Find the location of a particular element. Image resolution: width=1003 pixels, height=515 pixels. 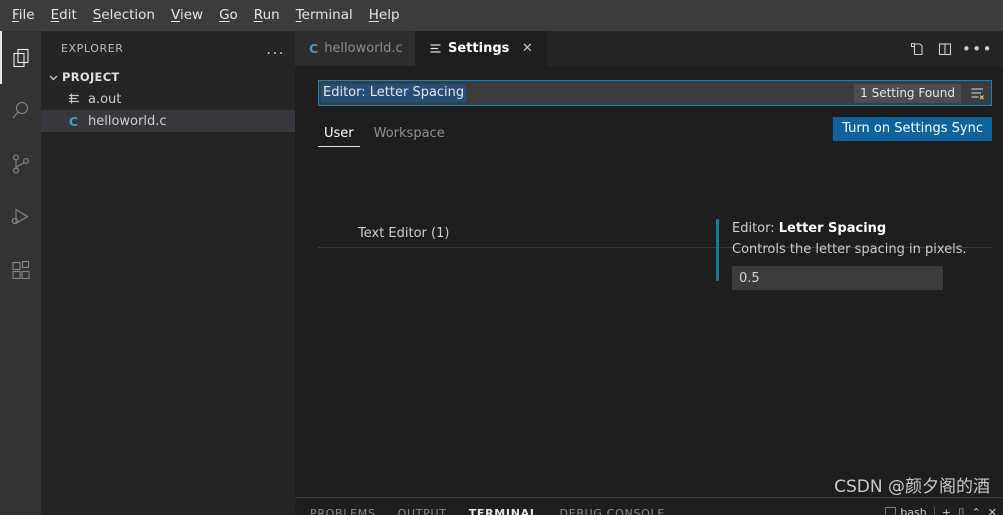

files-icon is located at coordinates (21, 58).